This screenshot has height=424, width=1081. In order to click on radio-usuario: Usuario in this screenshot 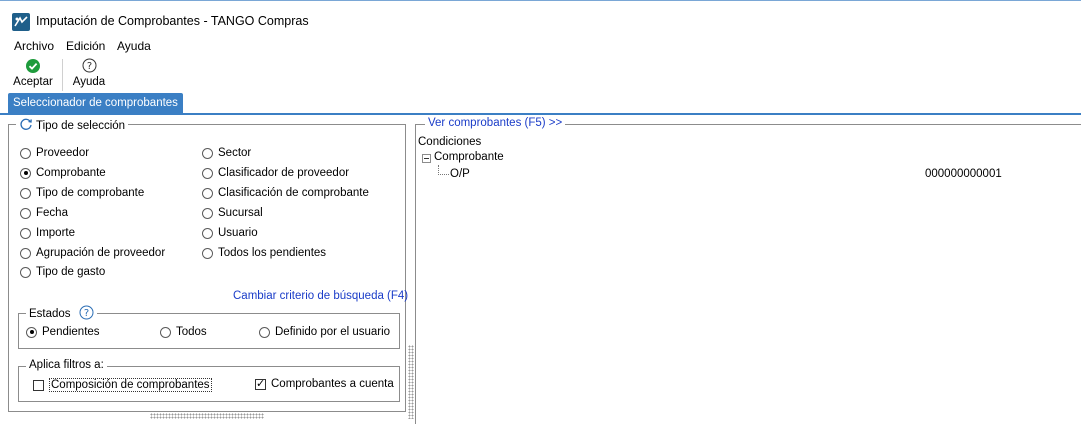, I will do `click(230, 233)`.